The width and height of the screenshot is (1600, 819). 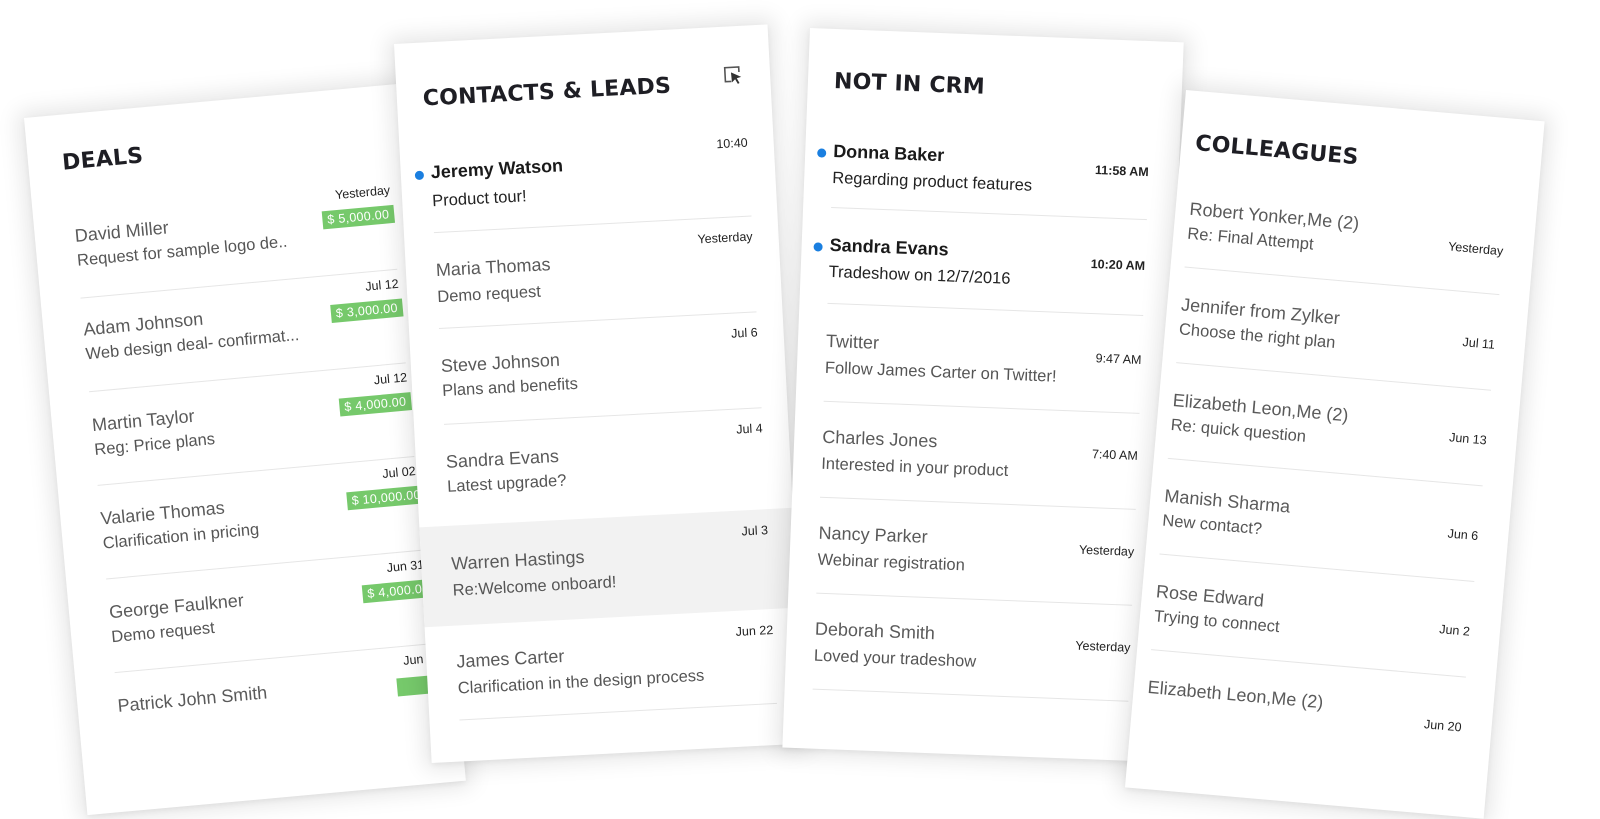 I want to click on deals-title: DEALS, so click(x=103, y=159).